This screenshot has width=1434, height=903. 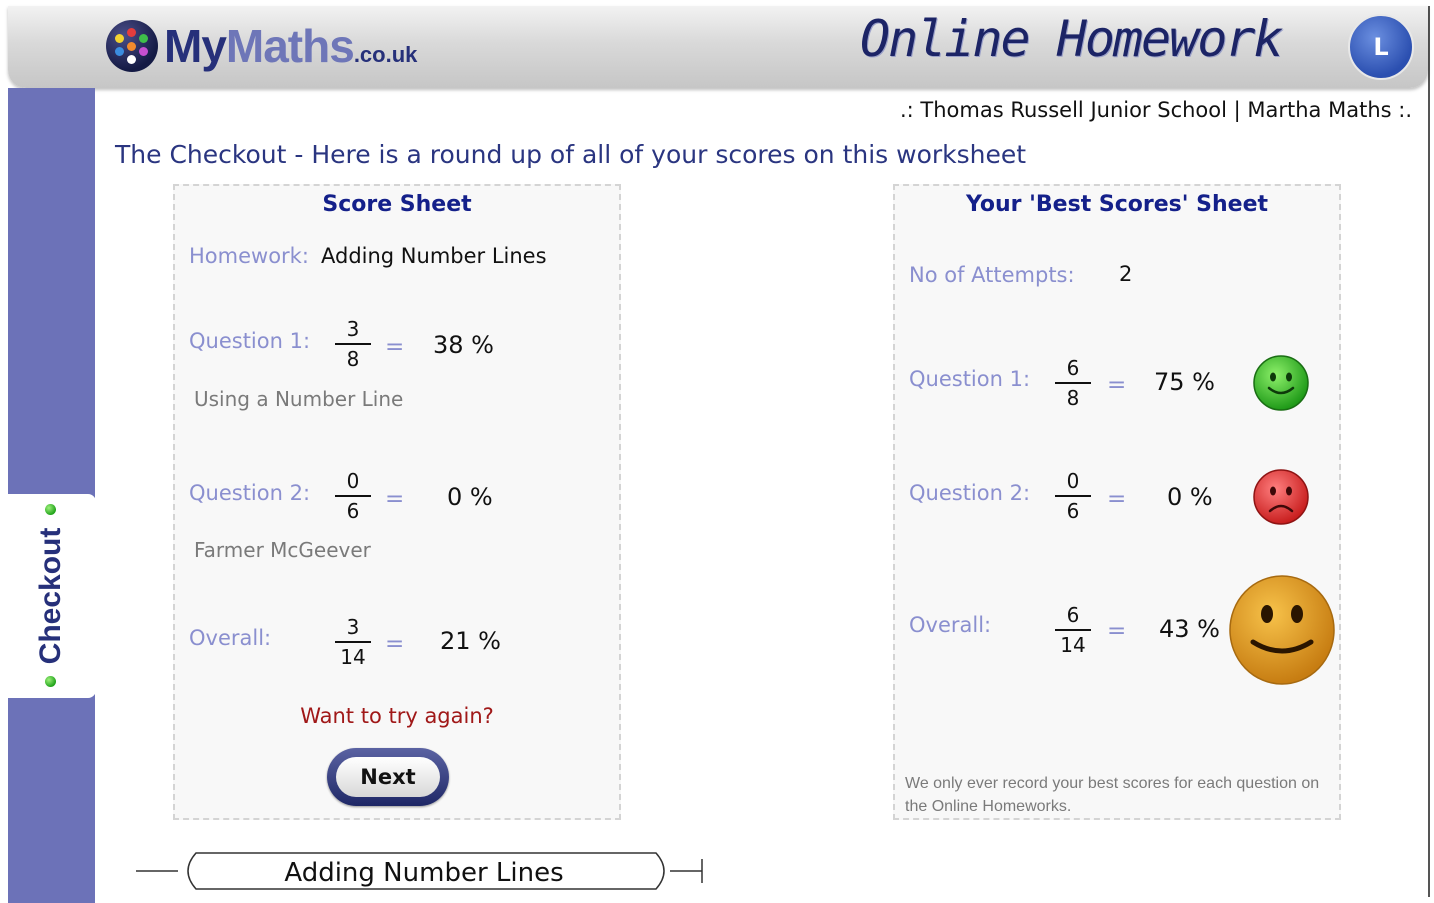 What do you see at coordinates (230, 638) in the screenshot?
I see `overall-label: Overall:` at bounding box center [230, 638].